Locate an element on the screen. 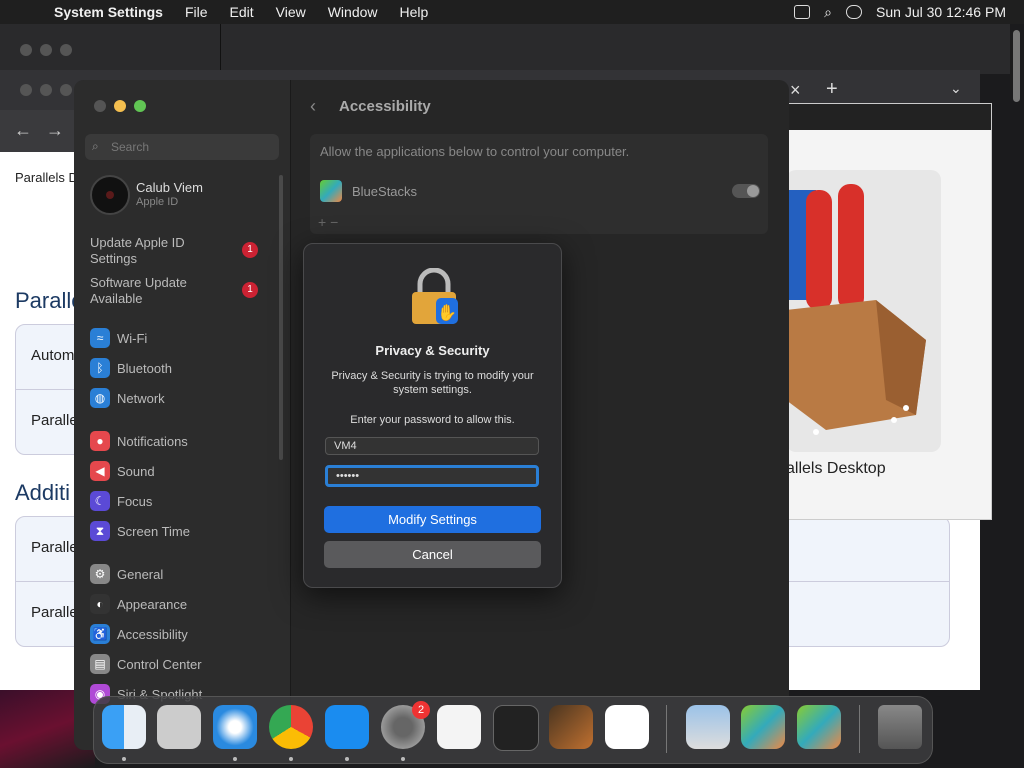 This screenshot has height=768, width=1024. sidebar-item-bluetooth: ᛒ Bluetooth is located at coordinates (131, 368).